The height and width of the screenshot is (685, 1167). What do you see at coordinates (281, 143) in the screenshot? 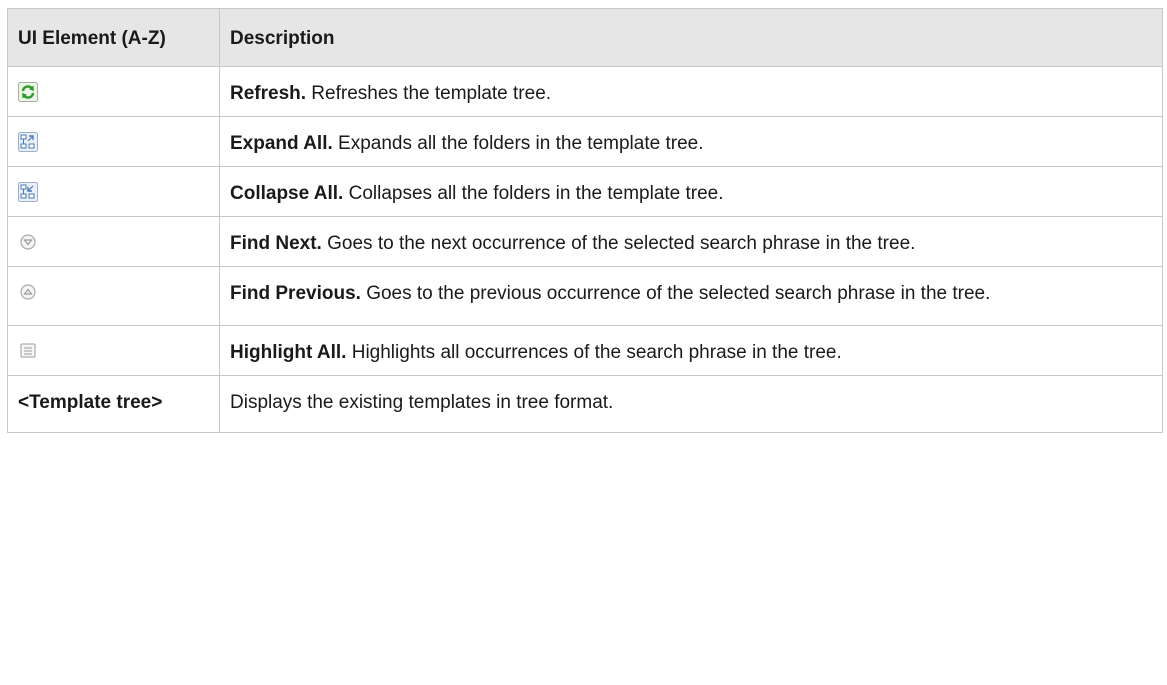
I see `term-label: Expand All.` at bounding box center [281, 143].